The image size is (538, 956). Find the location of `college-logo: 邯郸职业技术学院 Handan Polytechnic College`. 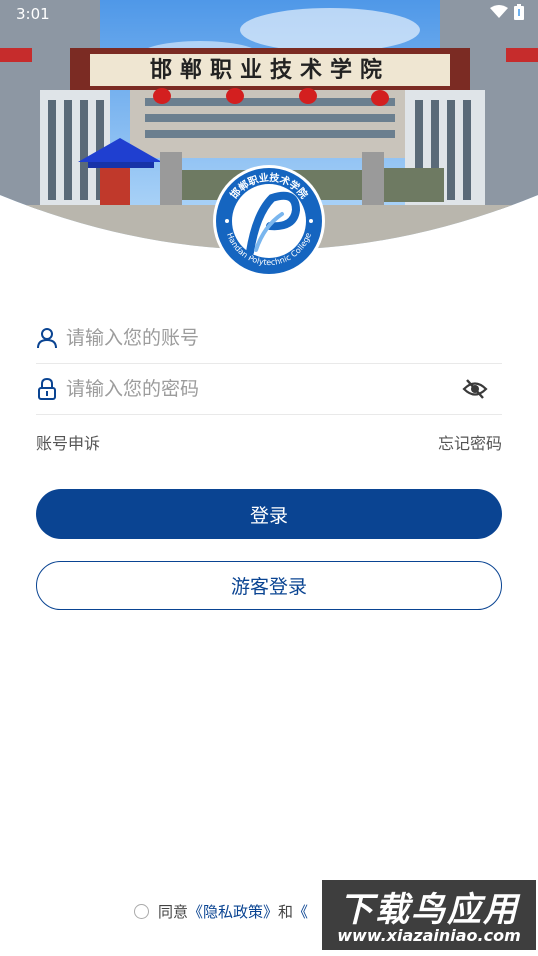

college-logo: 邯郸职业技术学院 Handan Polytechnic College is located at coordinates (269, 221).